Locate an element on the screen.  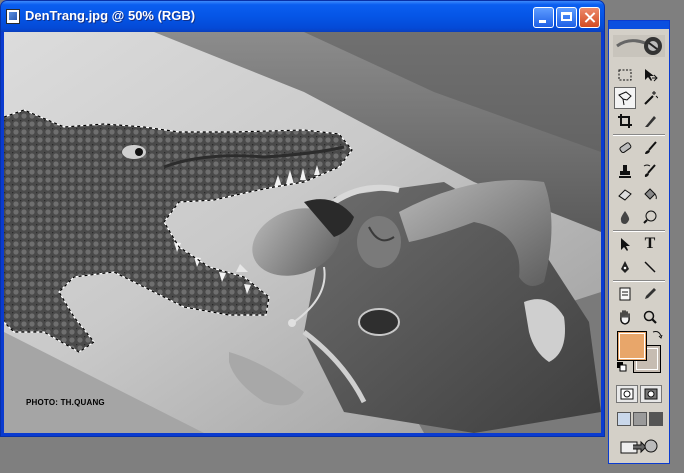
pen-tool is located at coordinates (625, 267).